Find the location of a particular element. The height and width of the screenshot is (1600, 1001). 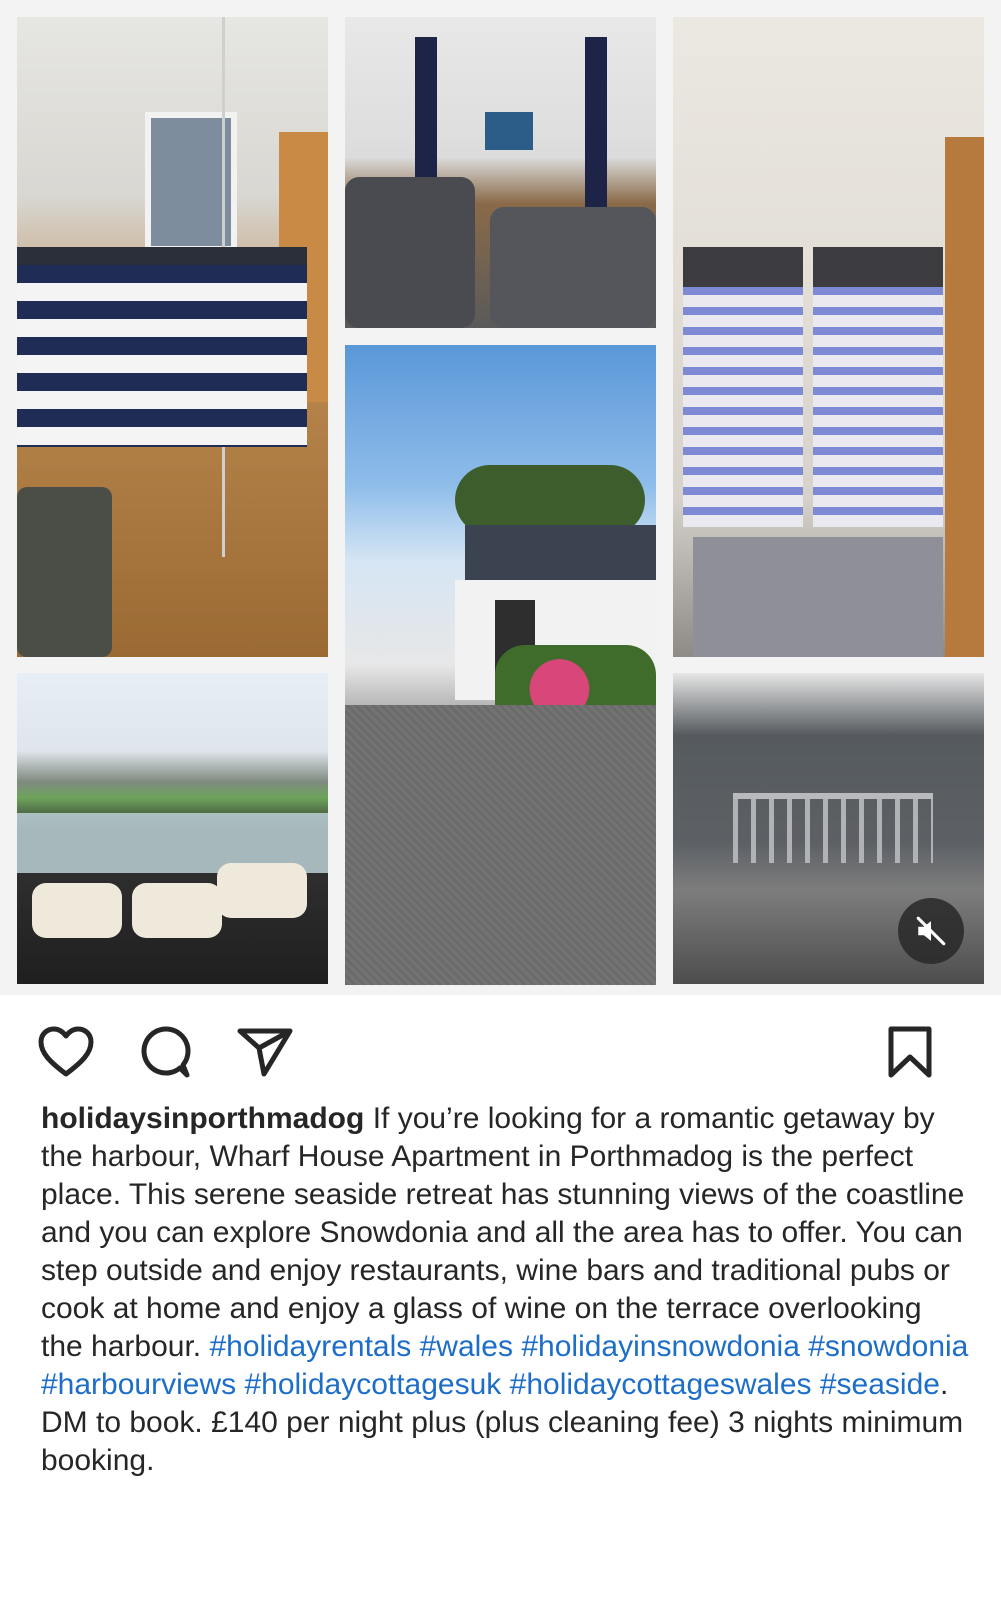

photo-terrace is located at coordinates (828, 828).